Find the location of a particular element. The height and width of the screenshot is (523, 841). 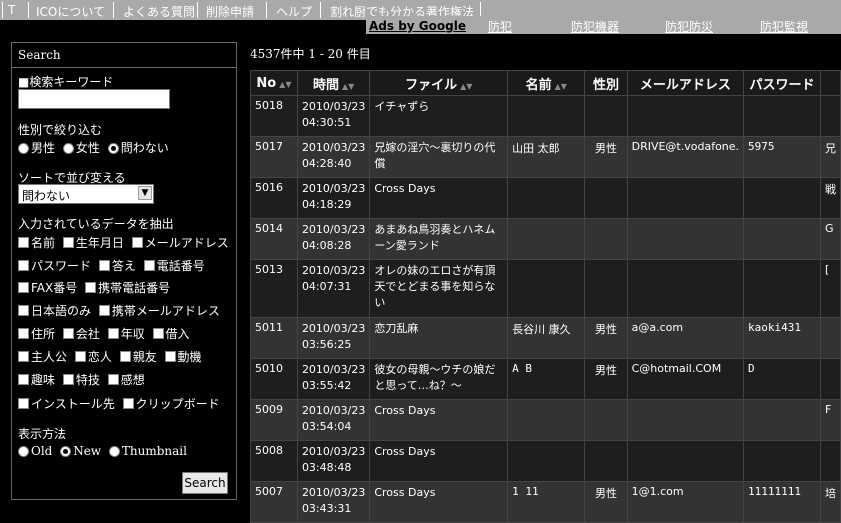

checkbox-motive: 動機 is located at coordinates (183, 357).